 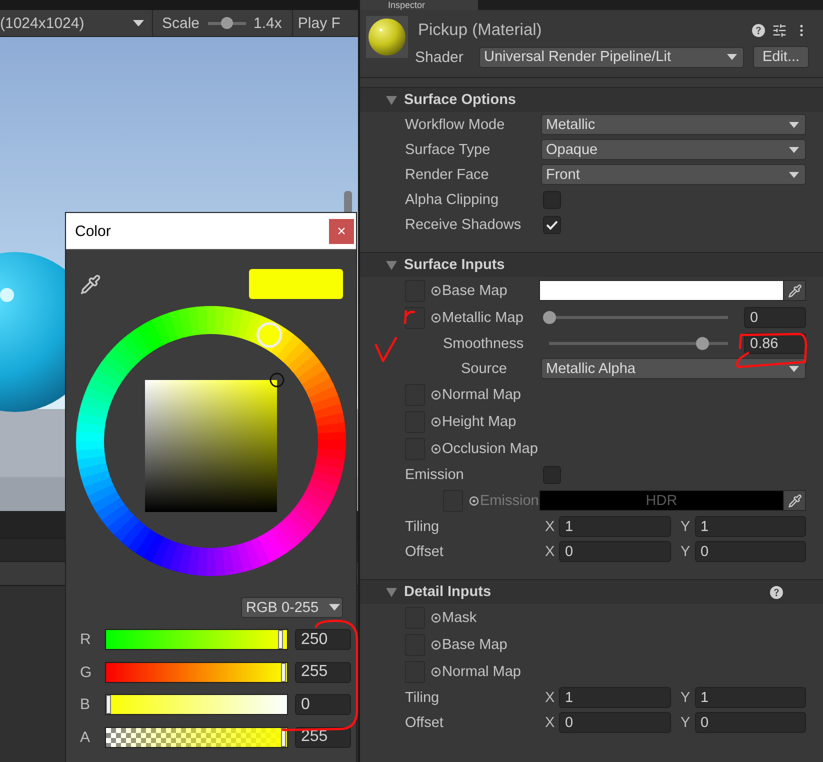 What do you see at coordinates (455, 124) in the screenshot?
I see `field-label: Workflow Mode` at bounding box center [455, 124].